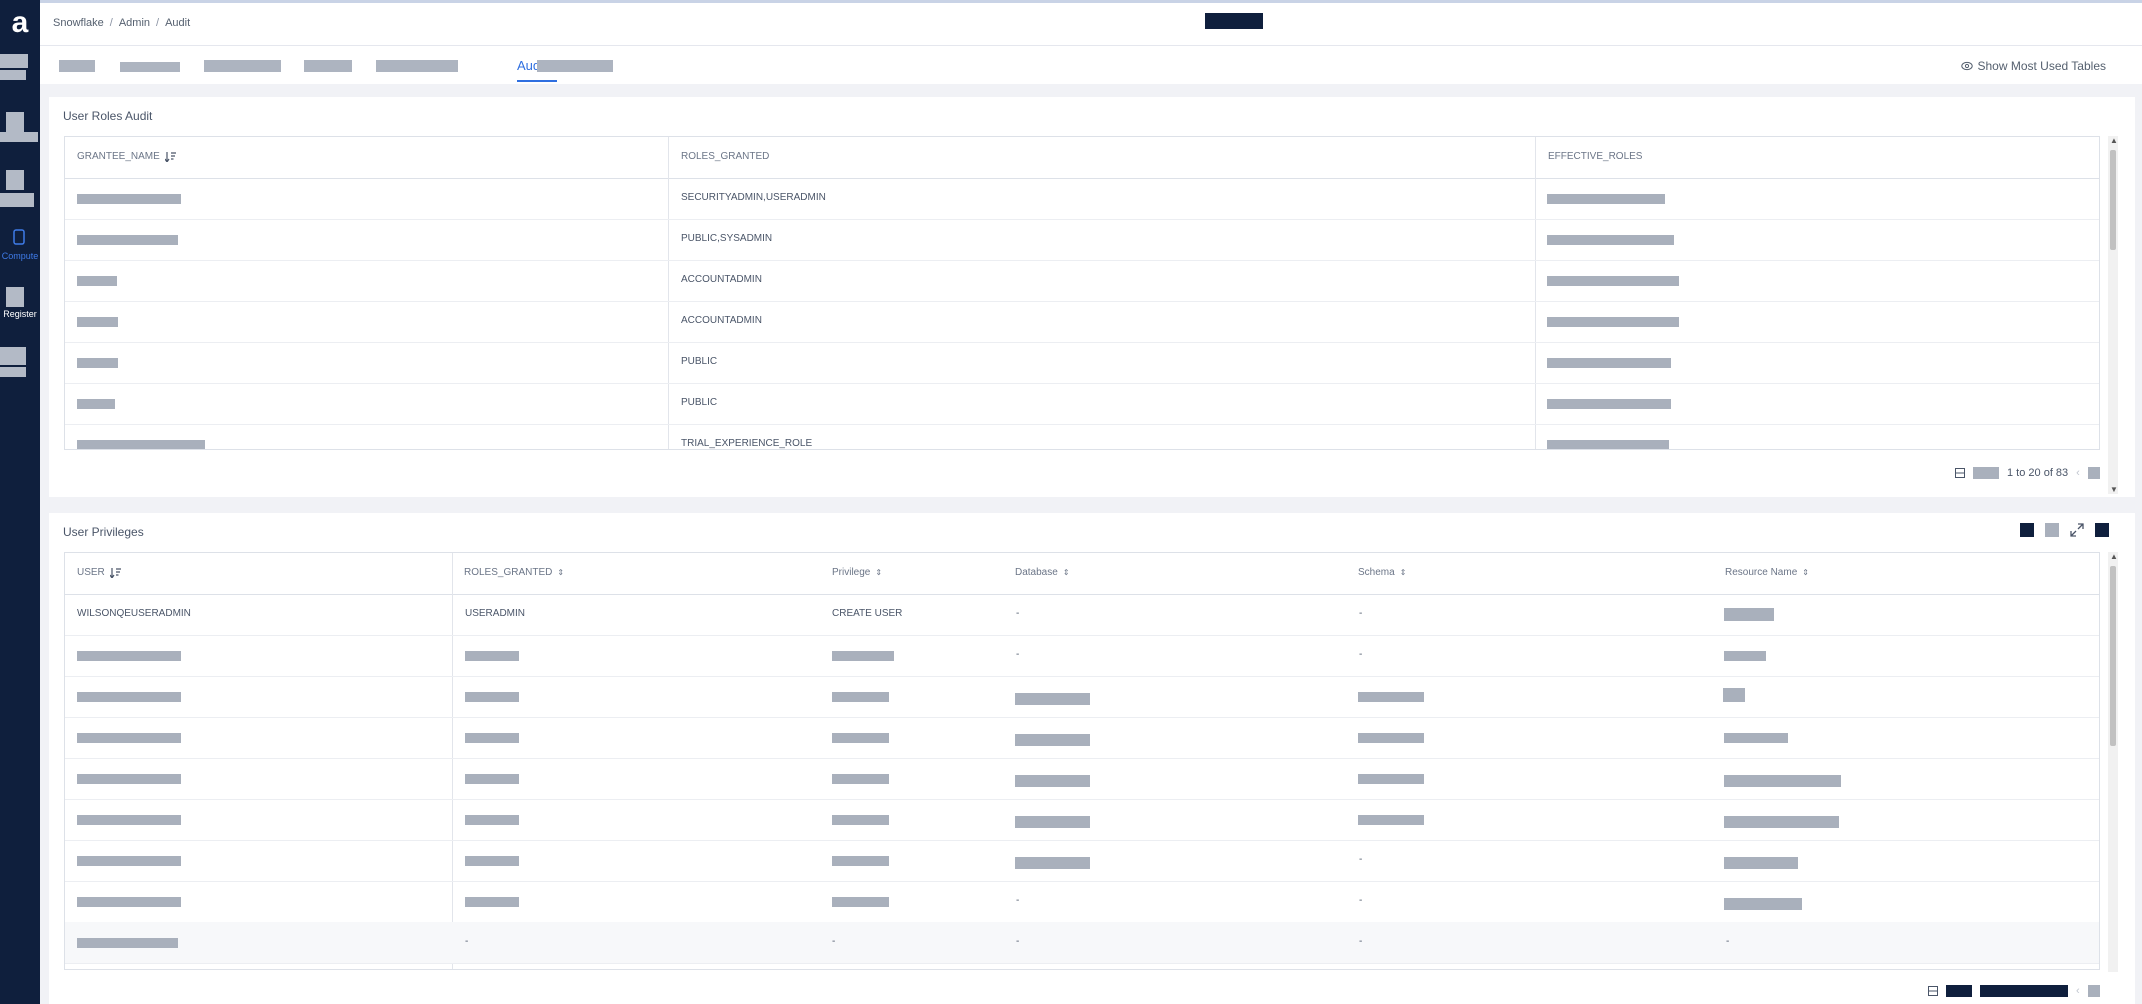 The height and width of the screenshot is (1004, 2142). I want to click on column-header-effective-roles: EFFECTIVE_ROLES, so click(1595, 156).